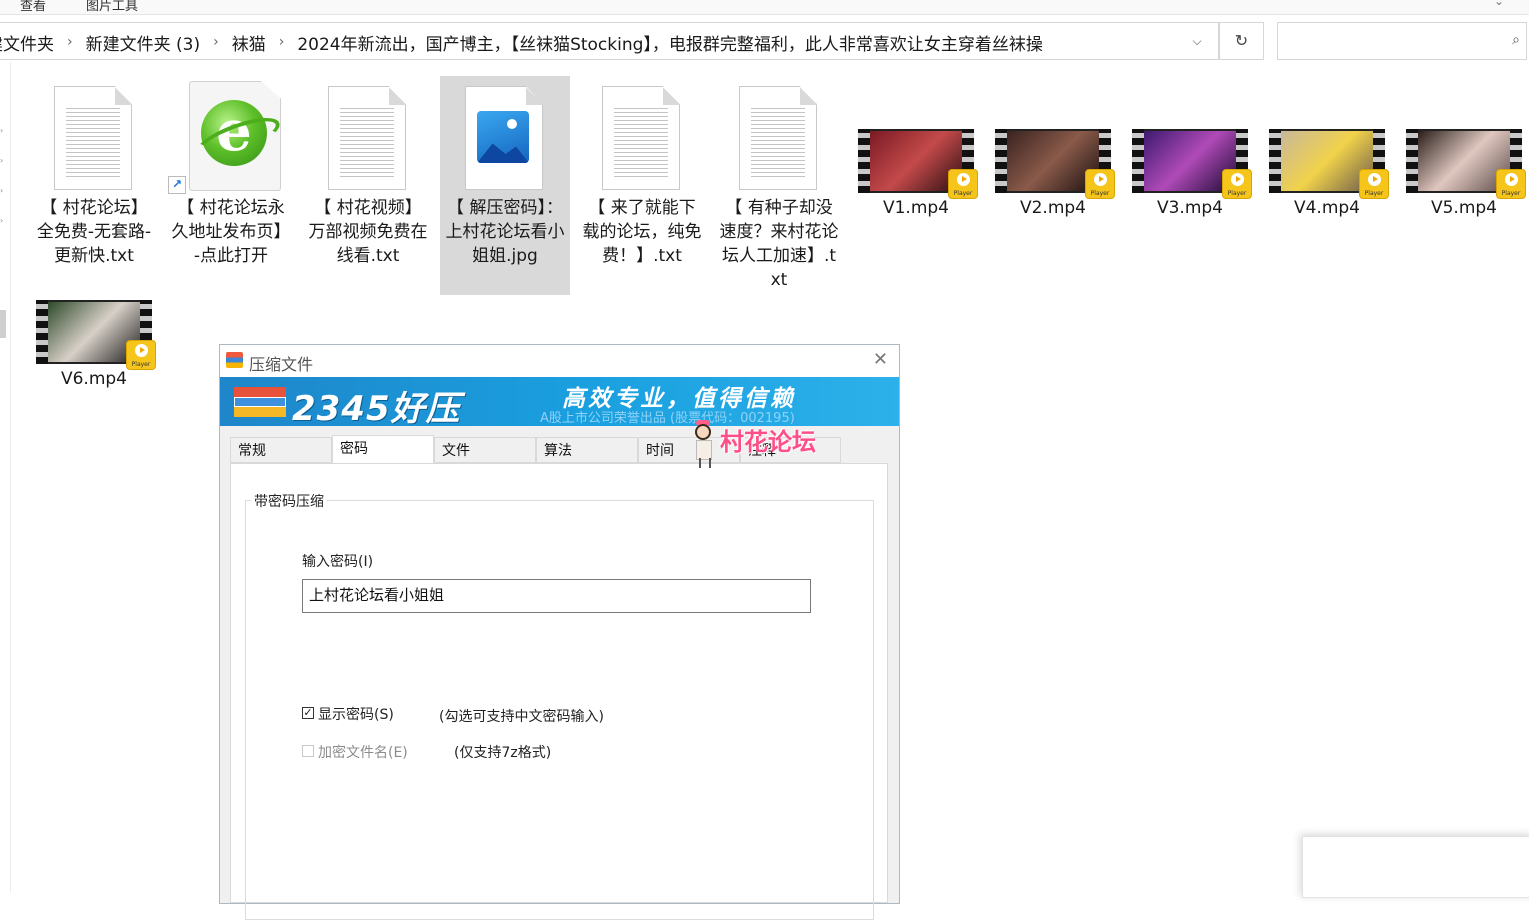 The width and height of the screenshot is (1529, 920). What do you see at coordinates (703, 432) in the screenshot?
I see `girl-head` at bounding box center [703, 432].